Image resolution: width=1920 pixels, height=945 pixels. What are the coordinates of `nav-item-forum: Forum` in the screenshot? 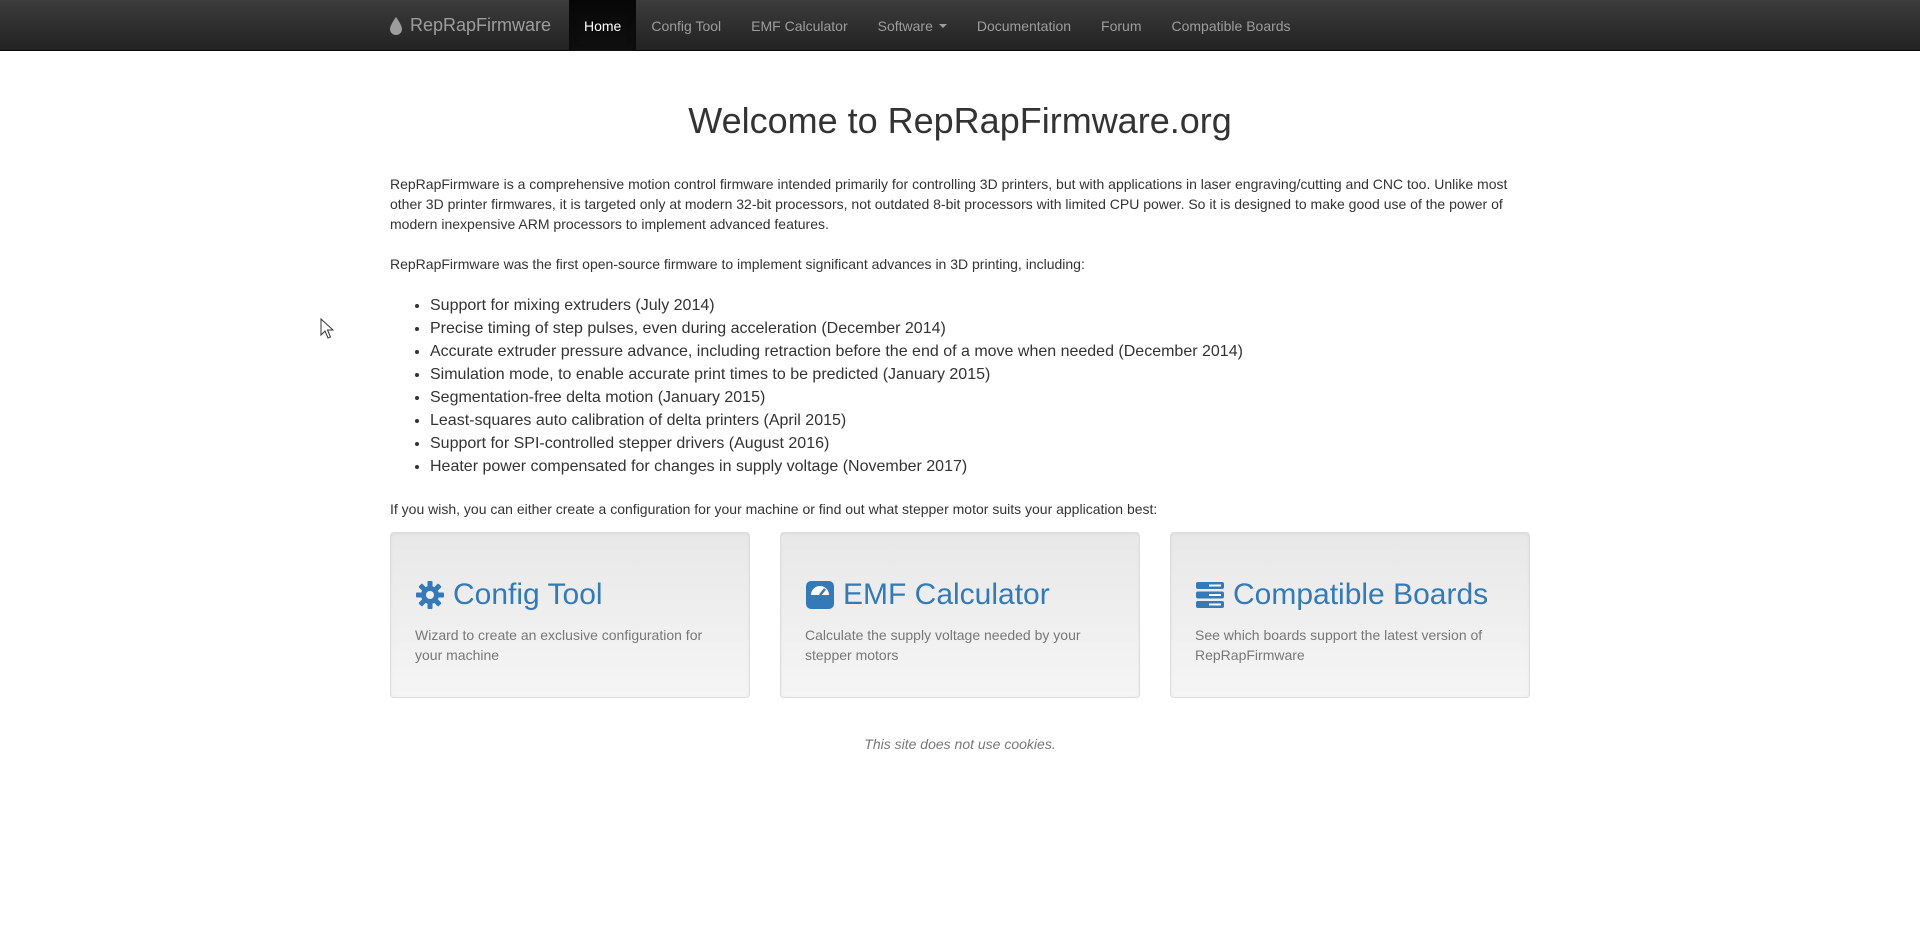 It's located at (1121, 25).